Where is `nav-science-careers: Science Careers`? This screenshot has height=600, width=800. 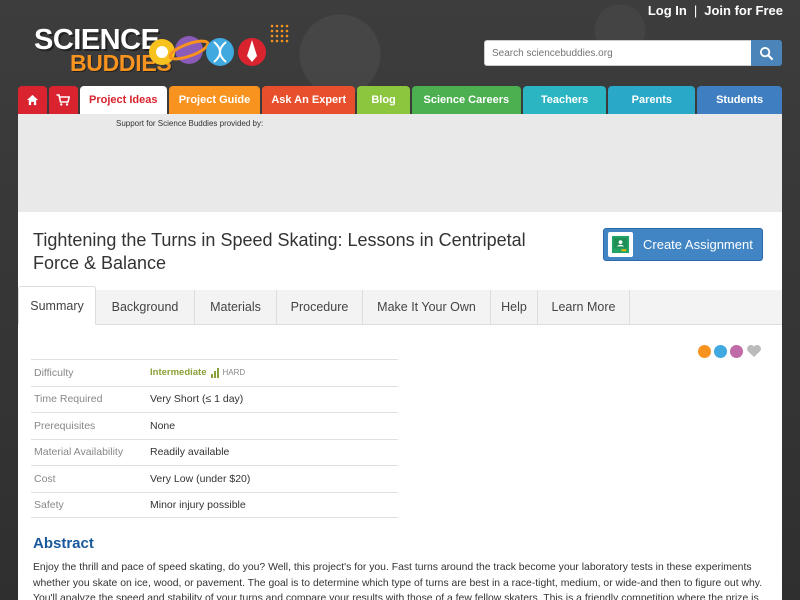
nav-science-careers: Science Careers is located at coordinates (466, 100).